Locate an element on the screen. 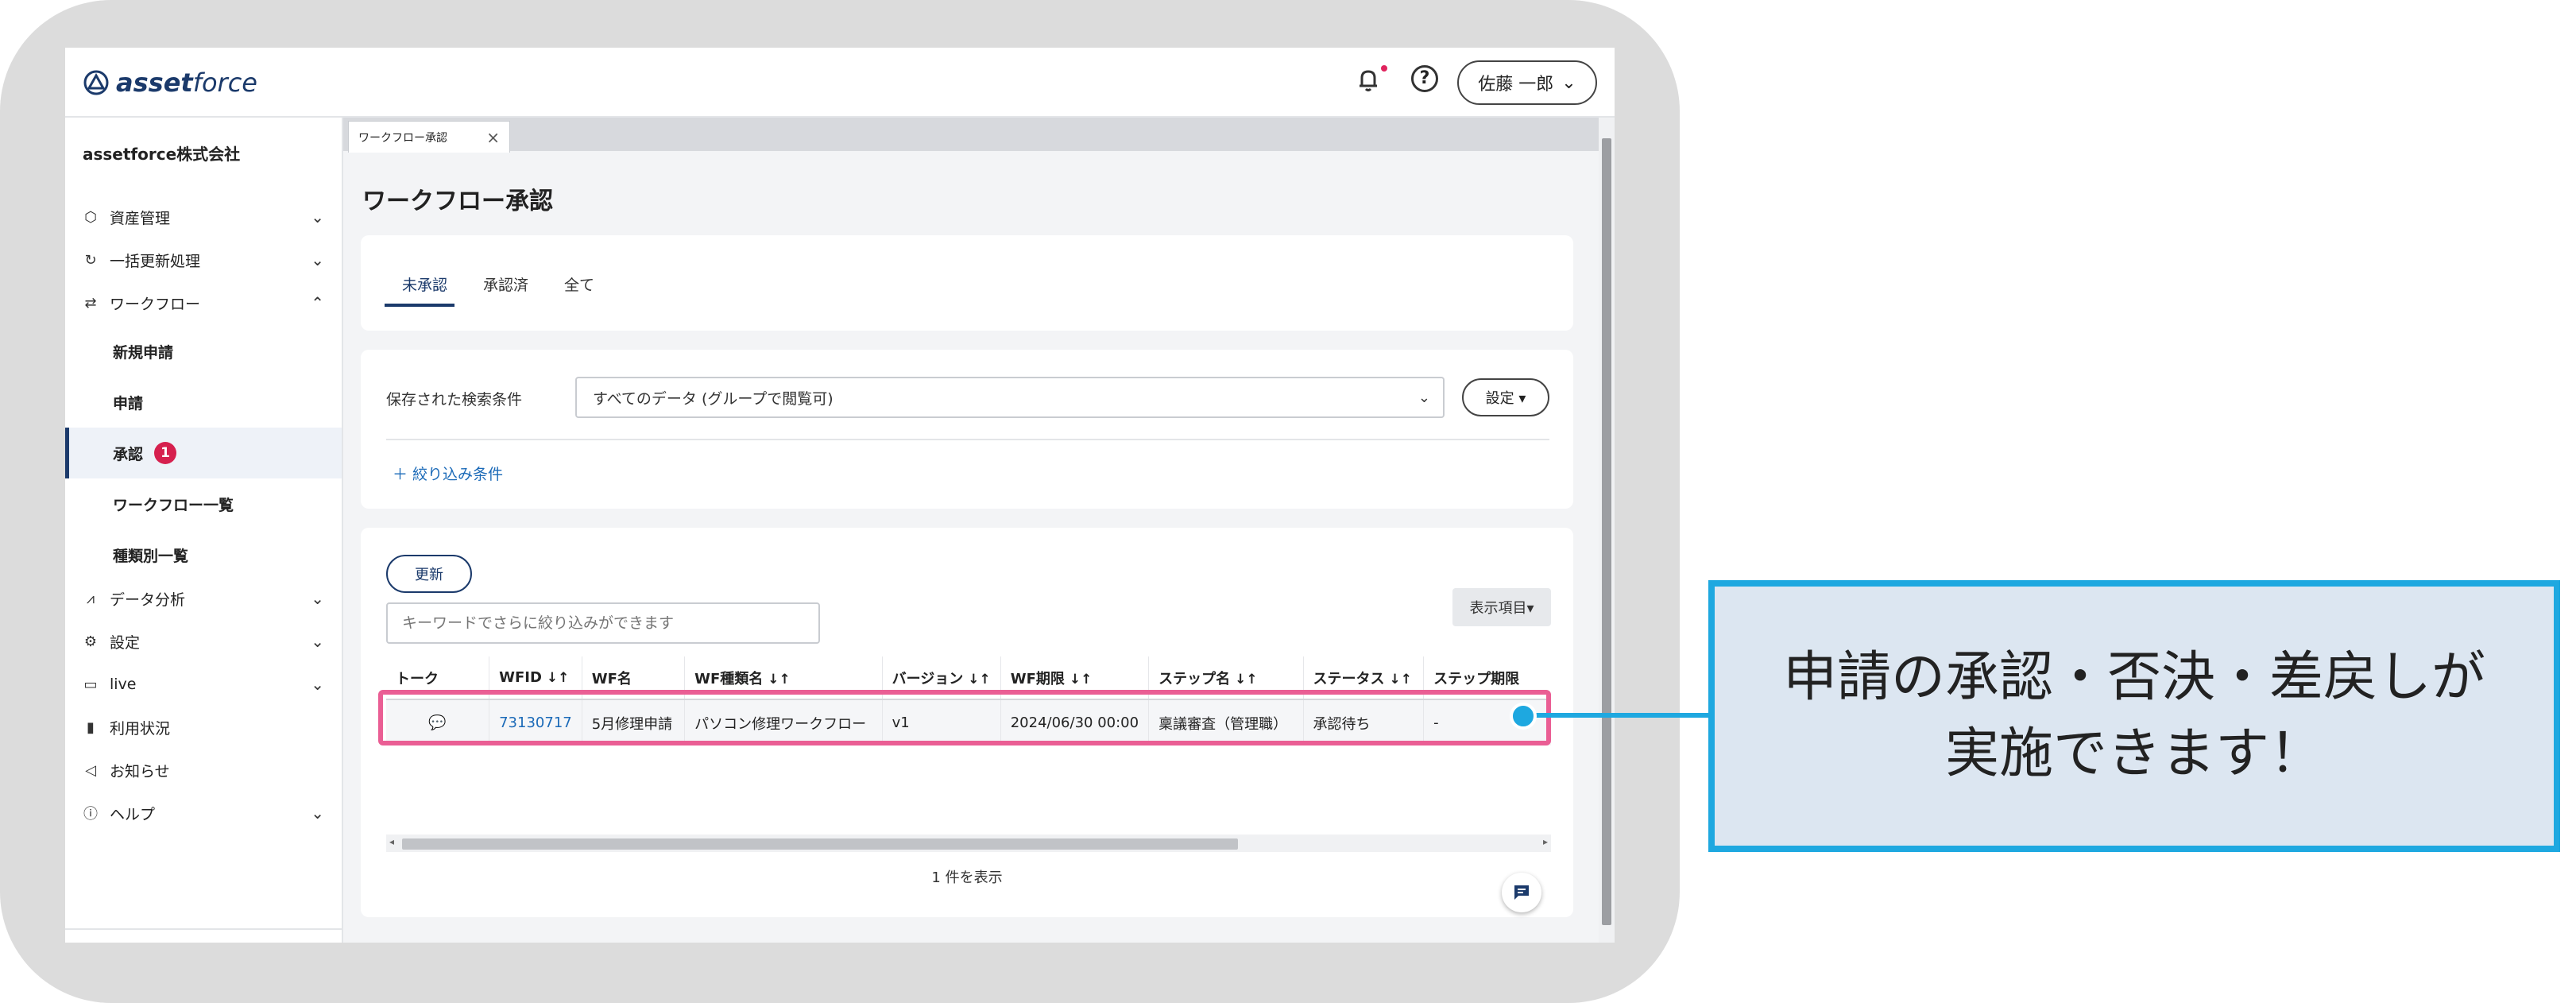 This screenshot has height=1003, width=2576. keyword-search-input is located at coordinates (603, 623).